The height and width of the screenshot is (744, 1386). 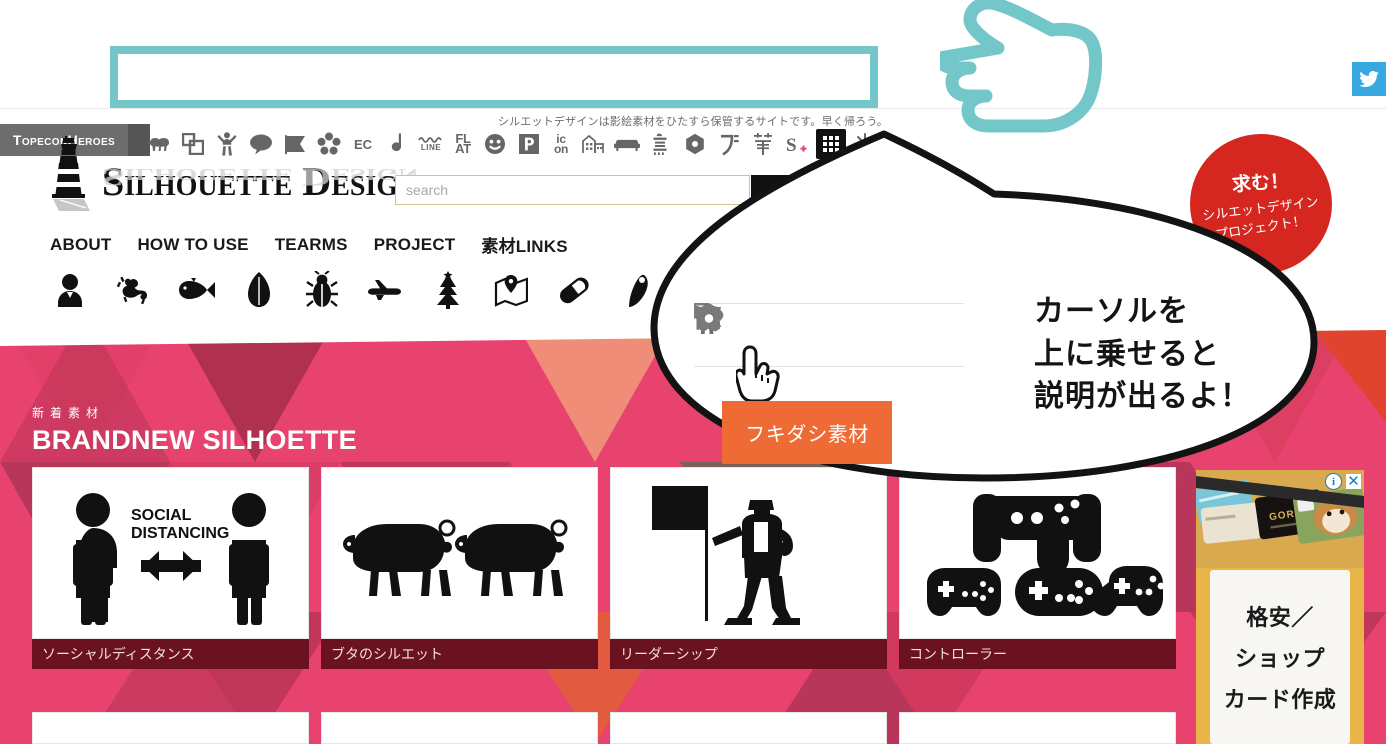 I want to click on callout-instruction-text: カーソルを 上に乗せると 説明が出るよ！, so click(x=1142, y=355).